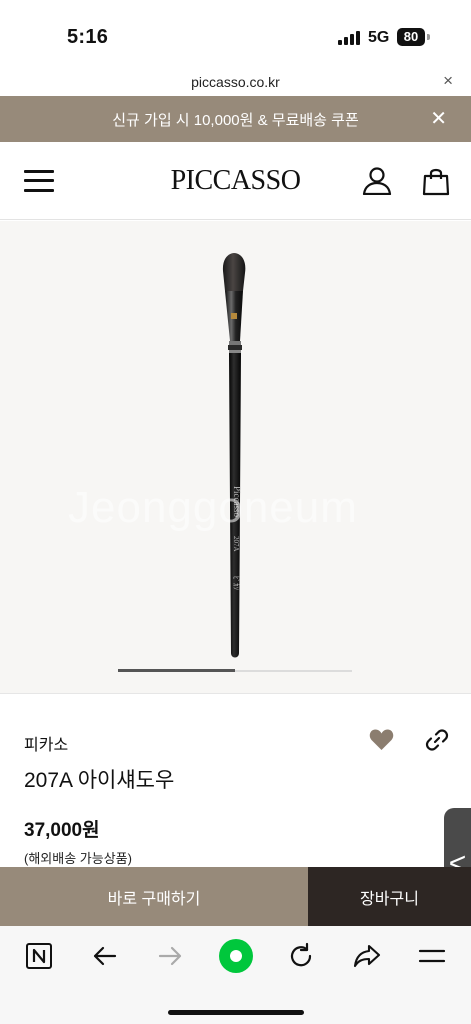  I want to click on product-brush-image: Piccasso 207A ﾋﾟｶｿ, so click(234, 455).